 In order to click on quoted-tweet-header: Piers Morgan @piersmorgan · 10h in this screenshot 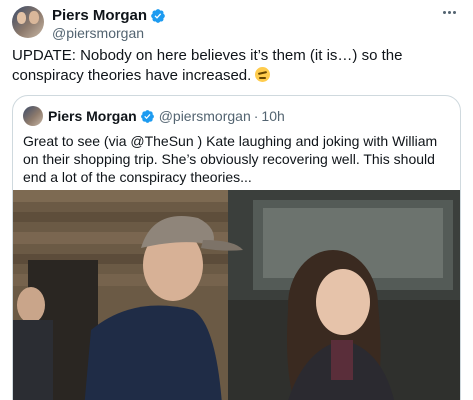, I will do `click(154, 116)`.